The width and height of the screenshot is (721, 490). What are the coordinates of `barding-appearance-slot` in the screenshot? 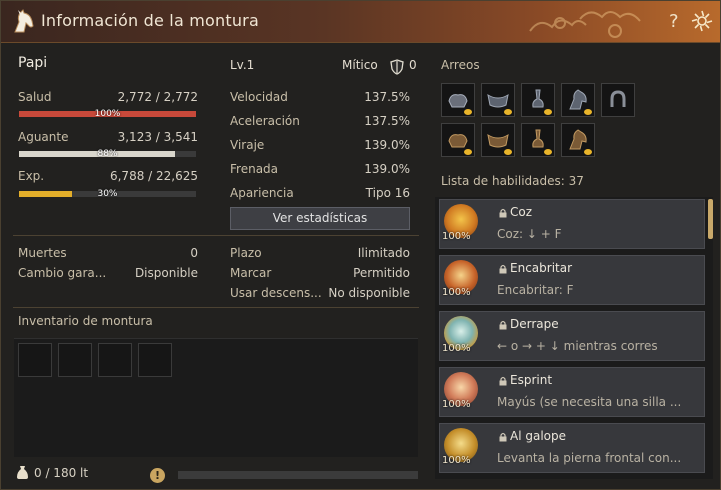 It's located at (498, 140).